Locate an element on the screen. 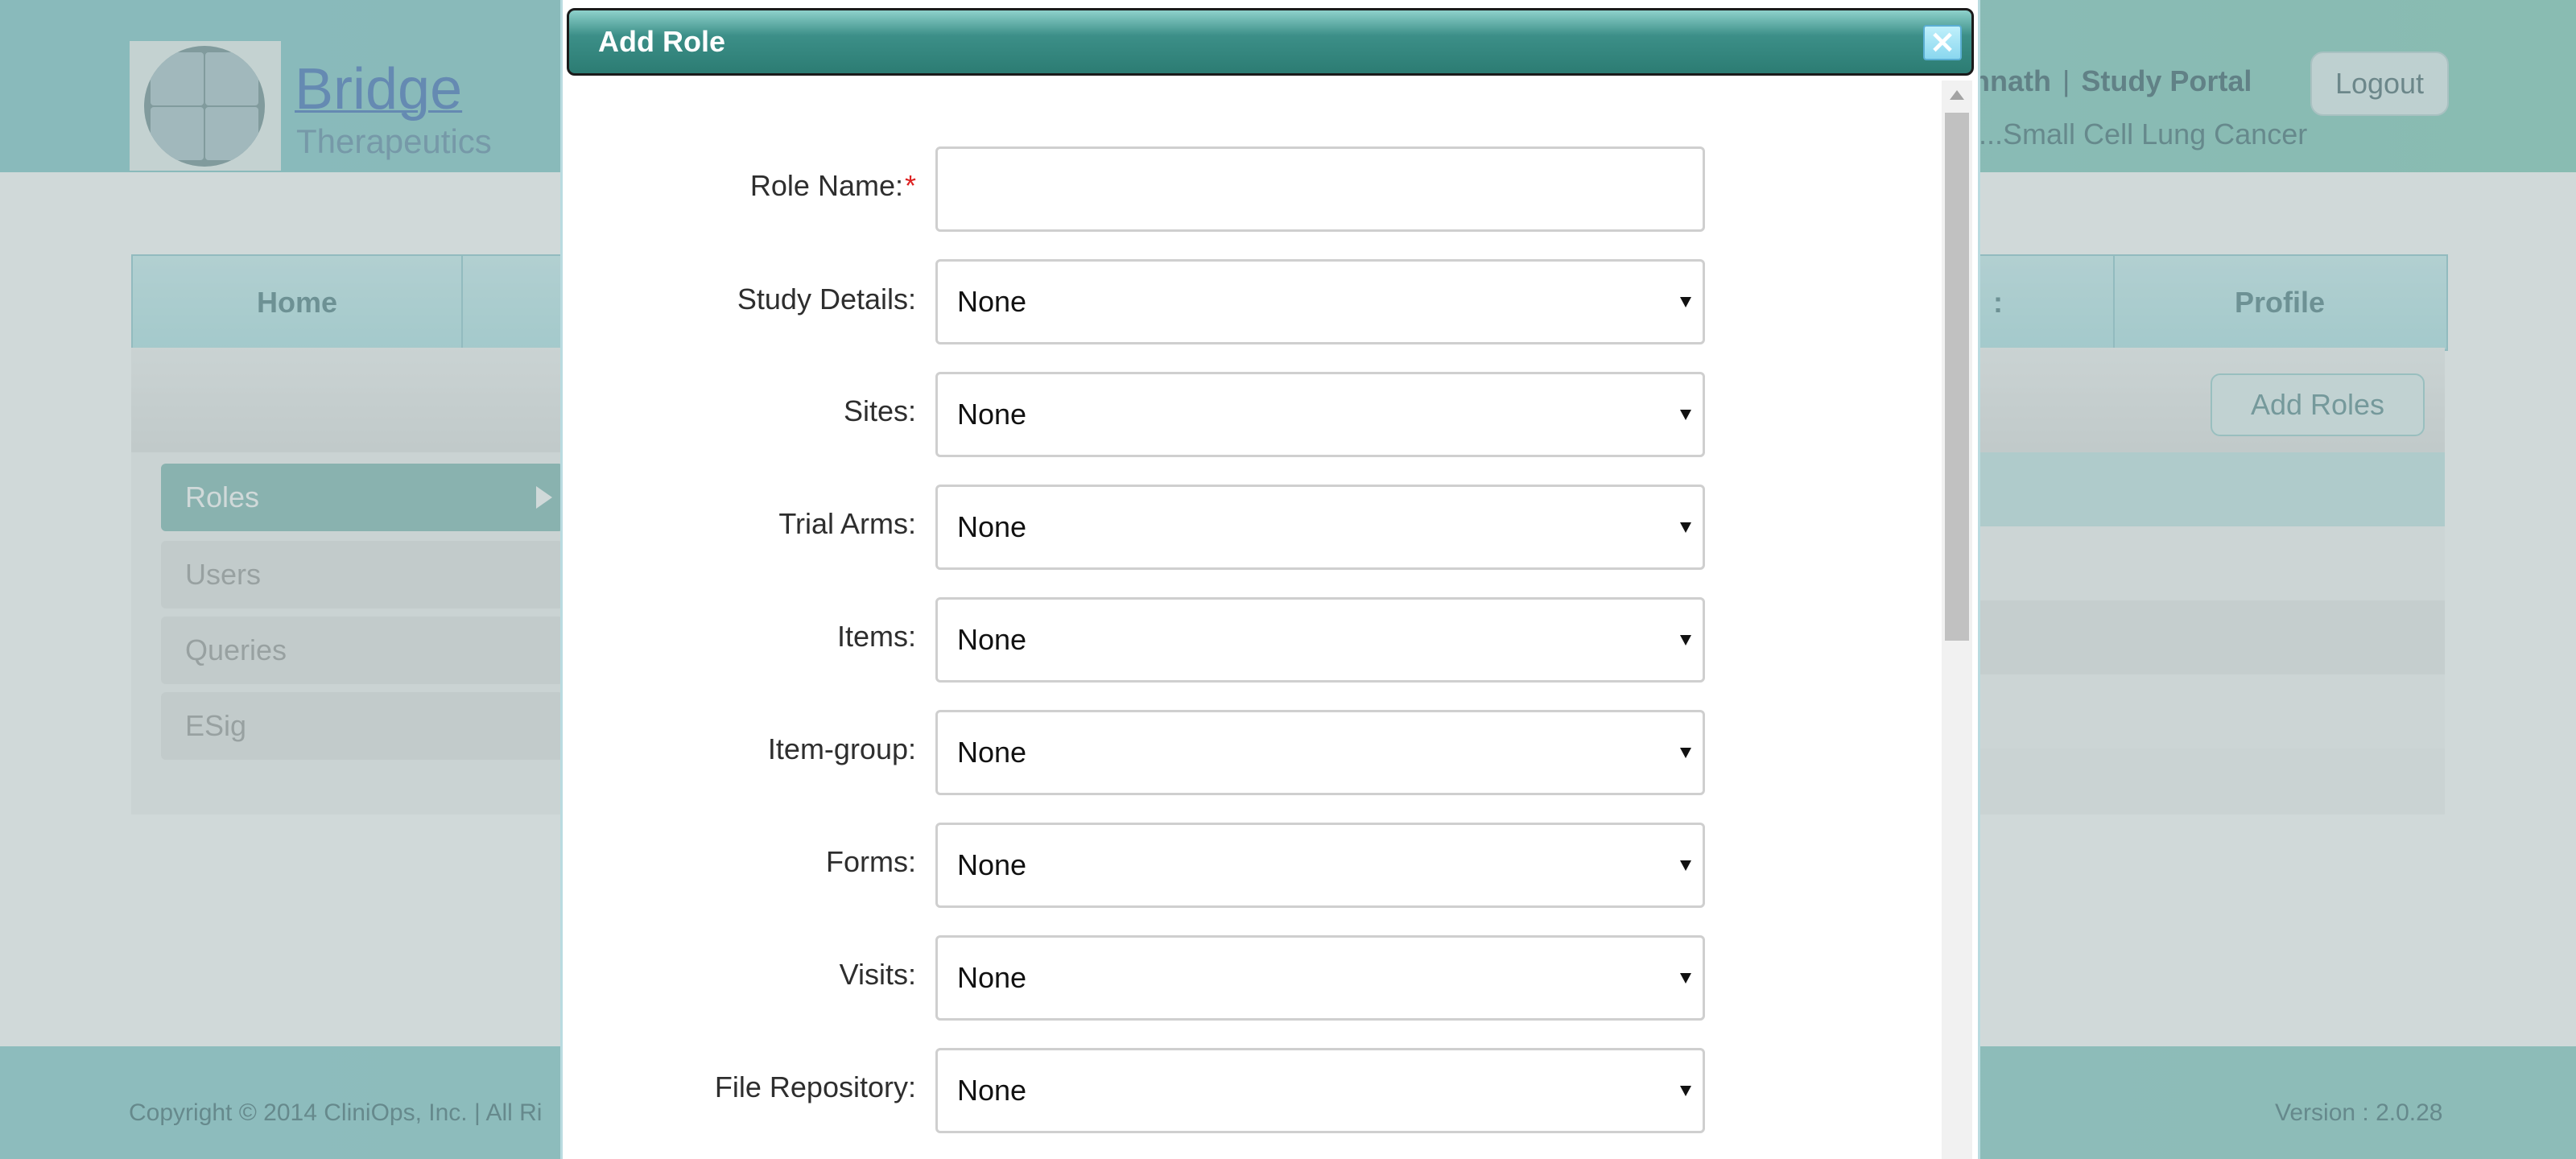  scroll-up-arrow-icon is located at coordinates (1957, 95).